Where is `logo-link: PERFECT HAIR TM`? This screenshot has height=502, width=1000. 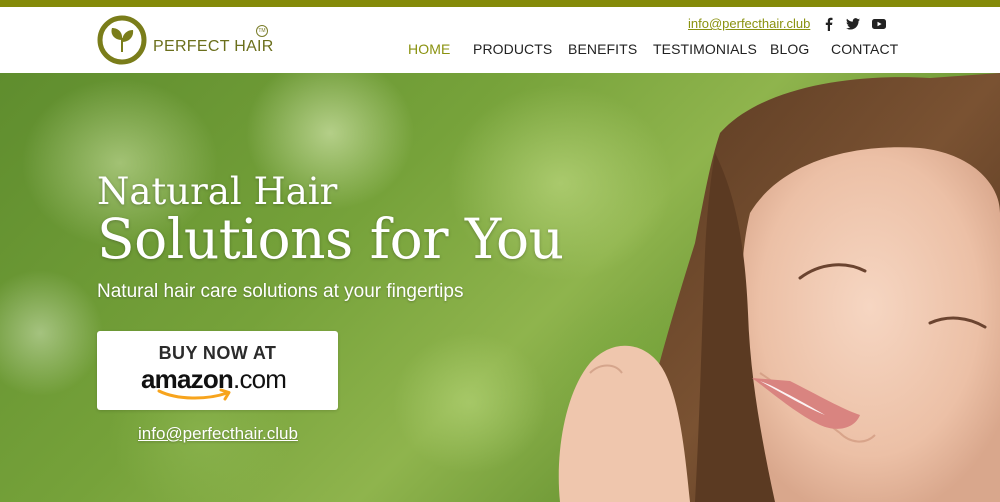
logo-link: PERFECT HAIR TM is located at coordinates (186, 41).